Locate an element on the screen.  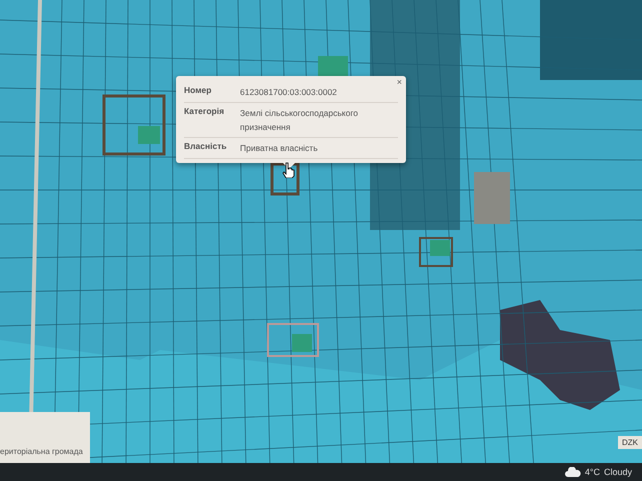
hand-cursor-icon is located at coordinates (289, 170).